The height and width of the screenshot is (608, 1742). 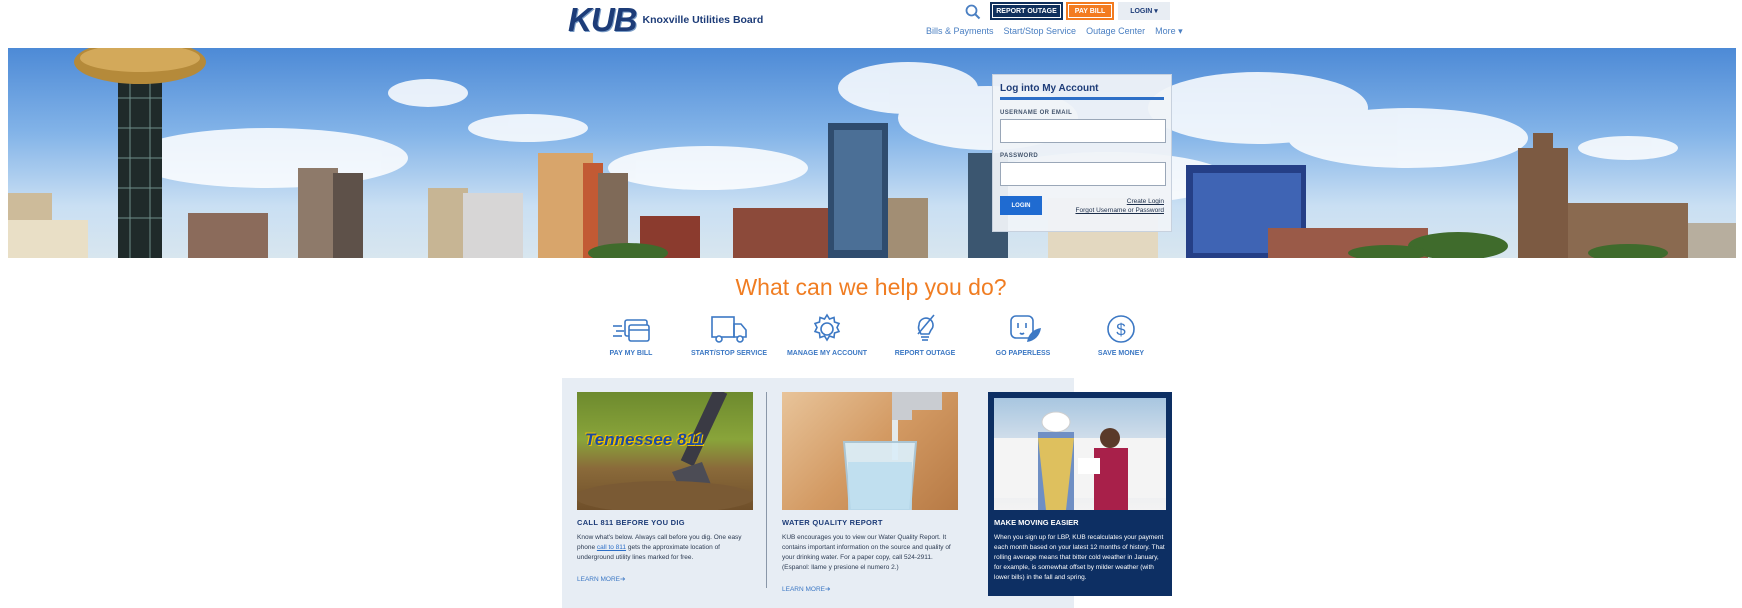 What do you see at coordinates (729, 329) in the screenshot?
I see `truck-icon` at bounding box center [729, 329].